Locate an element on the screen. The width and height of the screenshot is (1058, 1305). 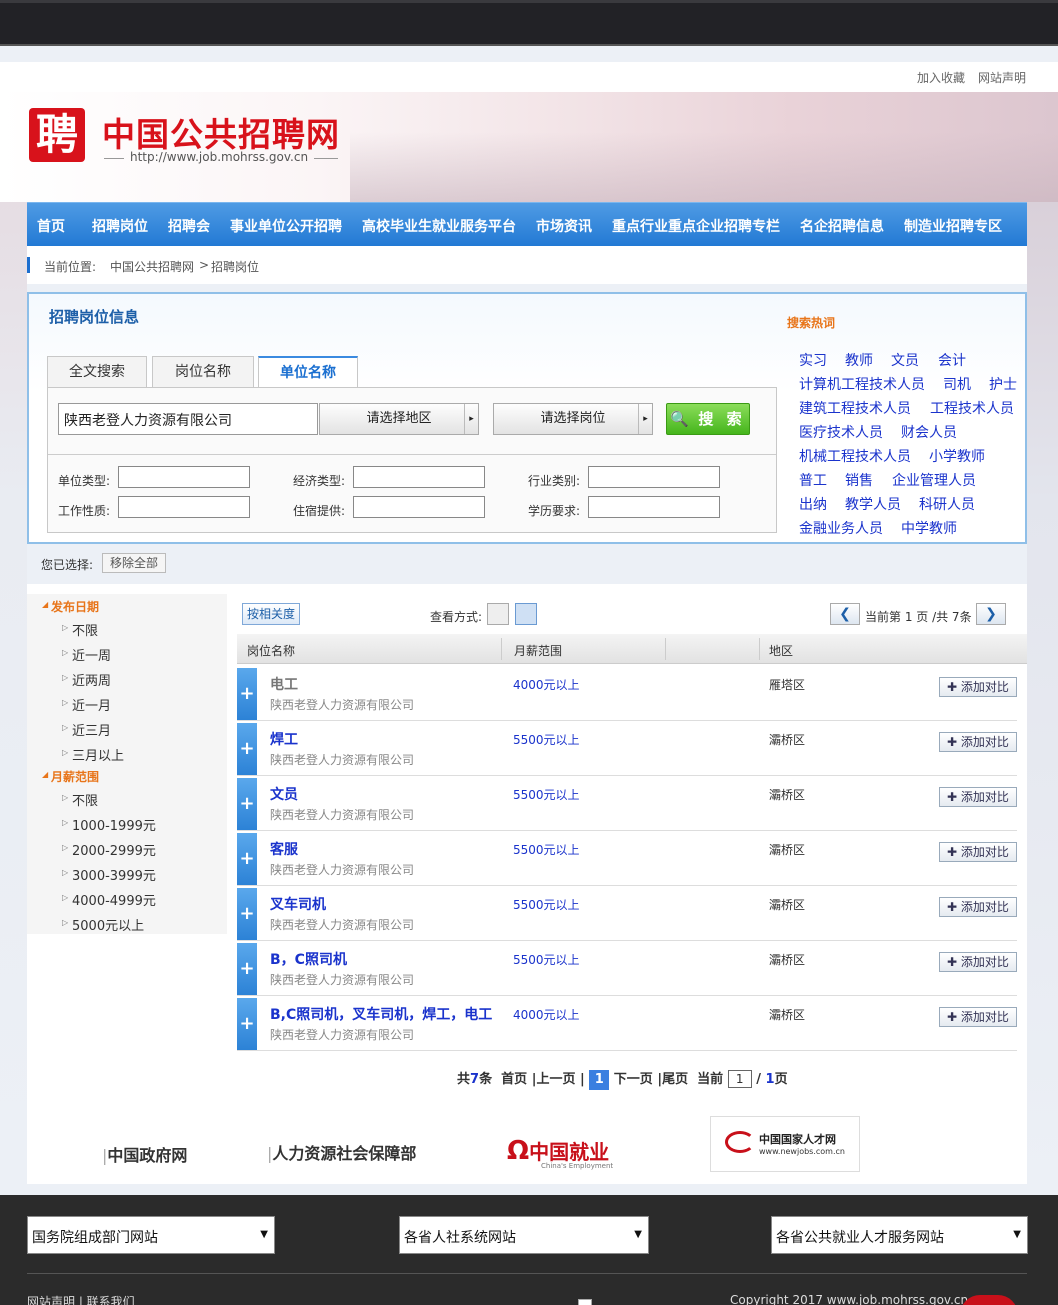
keyword-input: 陕西老登人力资源有限公司 is located at coordinates (188, 419).